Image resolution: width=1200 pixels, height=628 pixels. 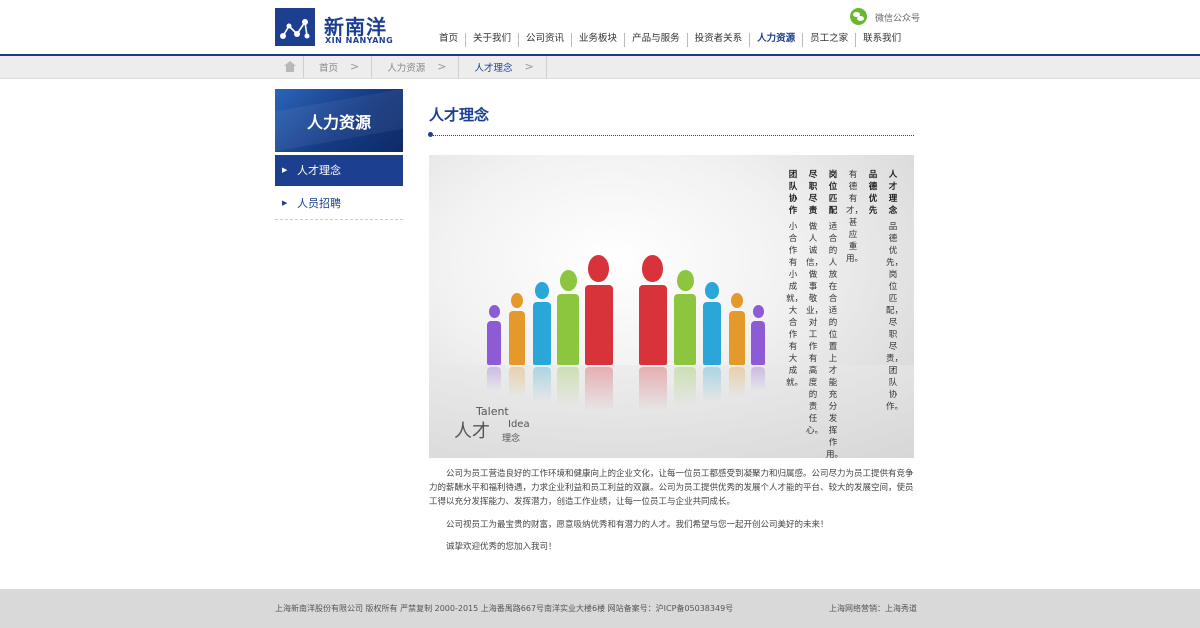 What do you see at coordinates (359, 40) in the screenshot?
I see `logo-text-en: XIN NANYANG` at bounding box center [359, 40].